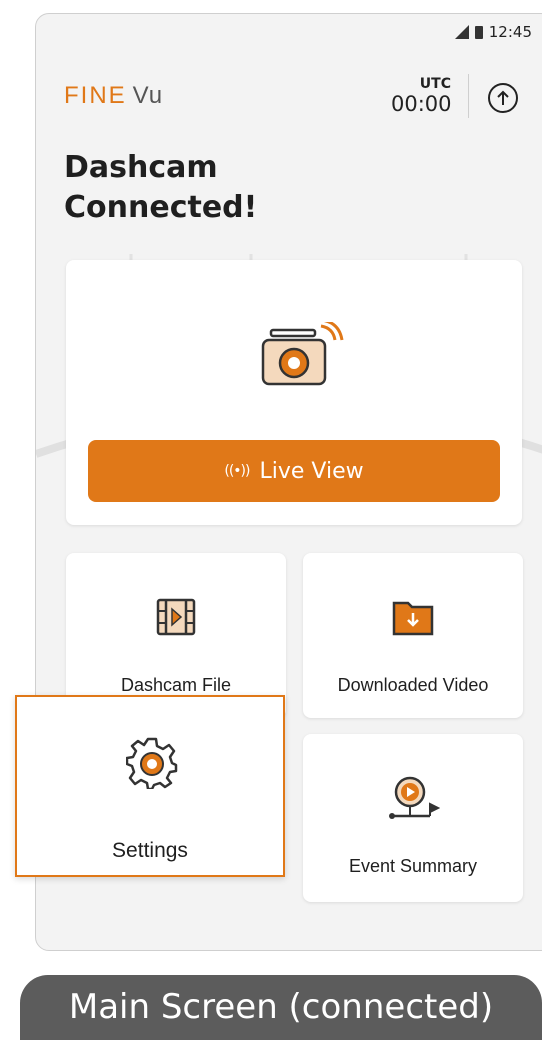 The image size is (542, 1040). Describe the element at coordinates (176, 685) in the screenshot. I see `dashcam-file-label: Dashcam File` at that location.